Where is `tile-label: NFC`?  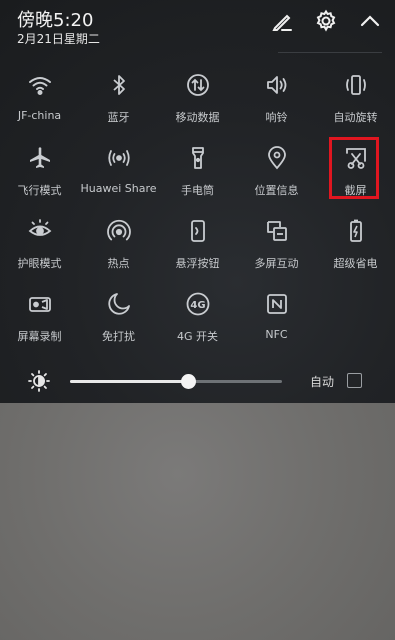
tile-label: NFC is located at coordinates (276, 334).